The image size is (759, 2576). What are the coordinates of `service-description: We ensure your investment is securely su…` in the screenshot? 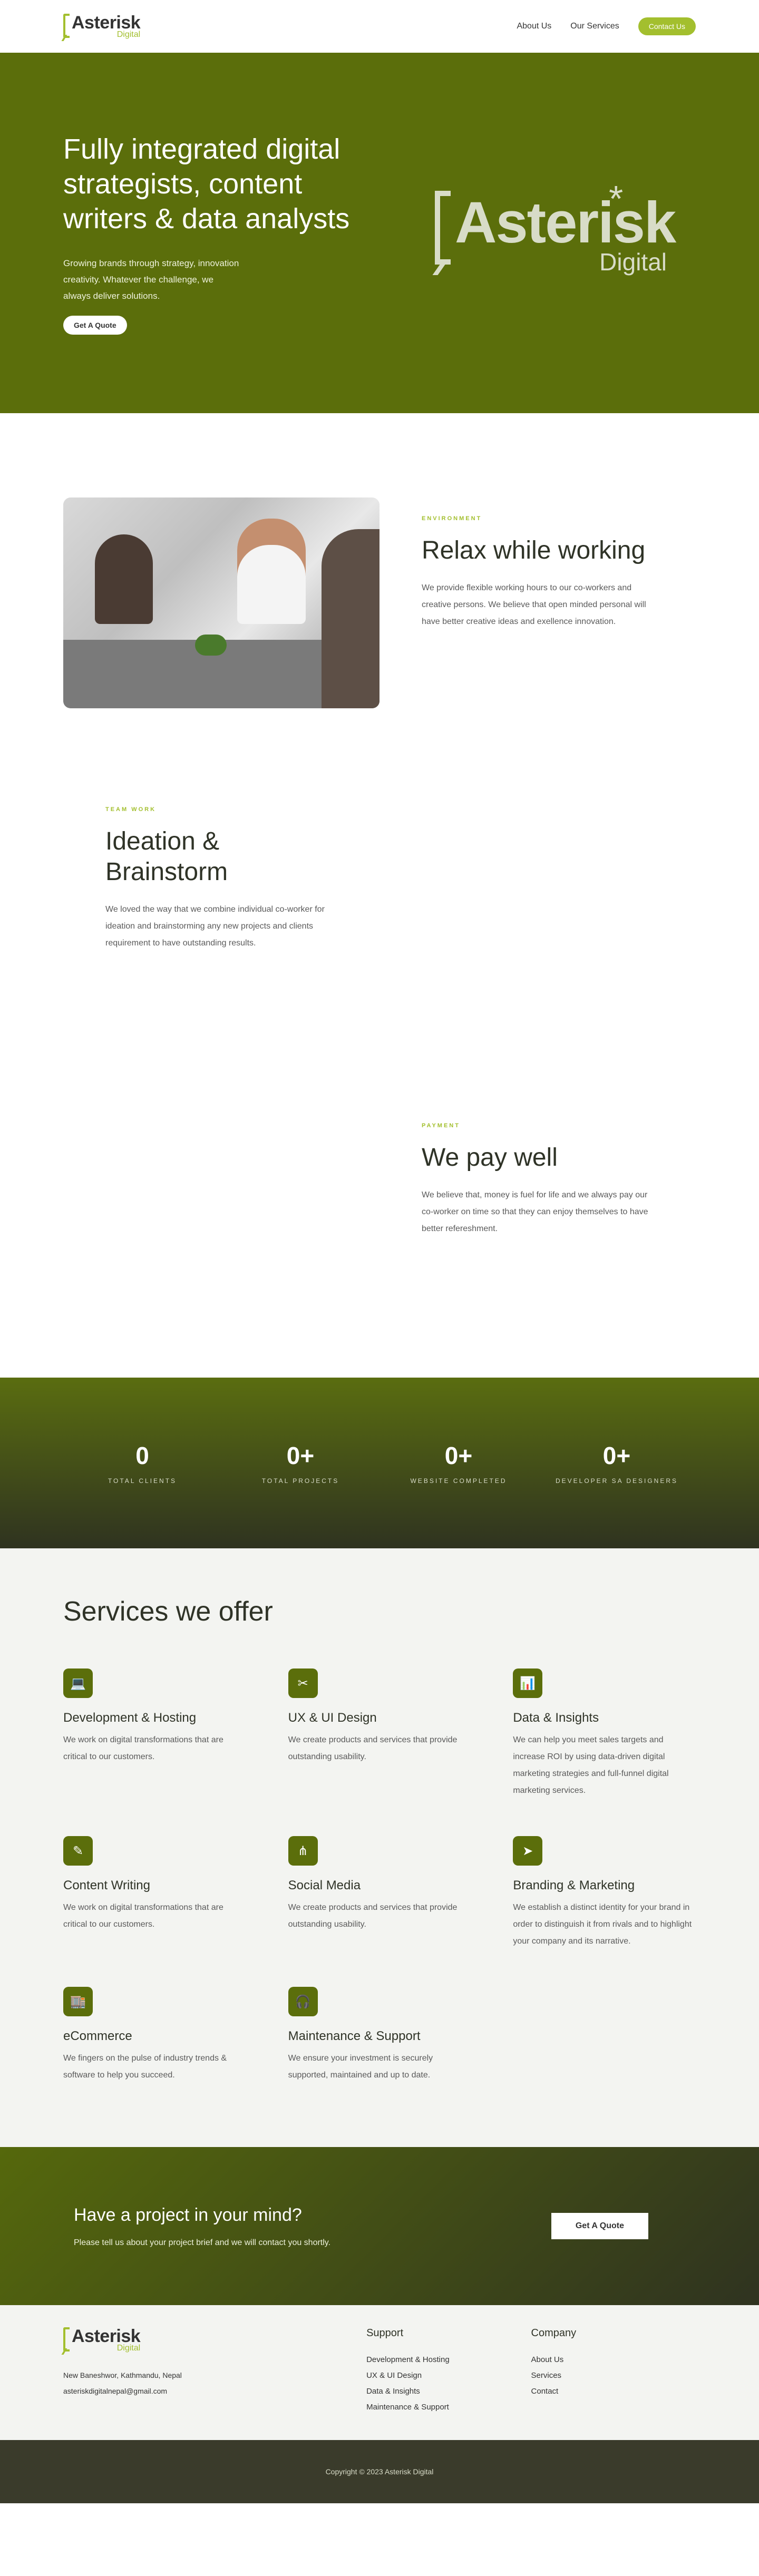 It's located at (360, 2067).